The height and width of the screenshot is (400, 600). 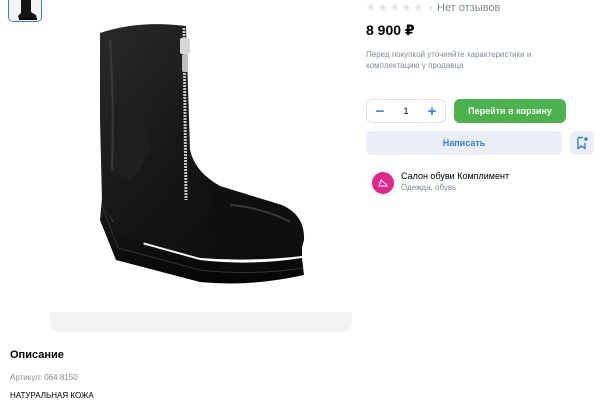 What do you see at coordinates (510, 111) in the screenshot?
I see `go-to-cart-button: Перейти в корзину` at bounding box center [510, 111].